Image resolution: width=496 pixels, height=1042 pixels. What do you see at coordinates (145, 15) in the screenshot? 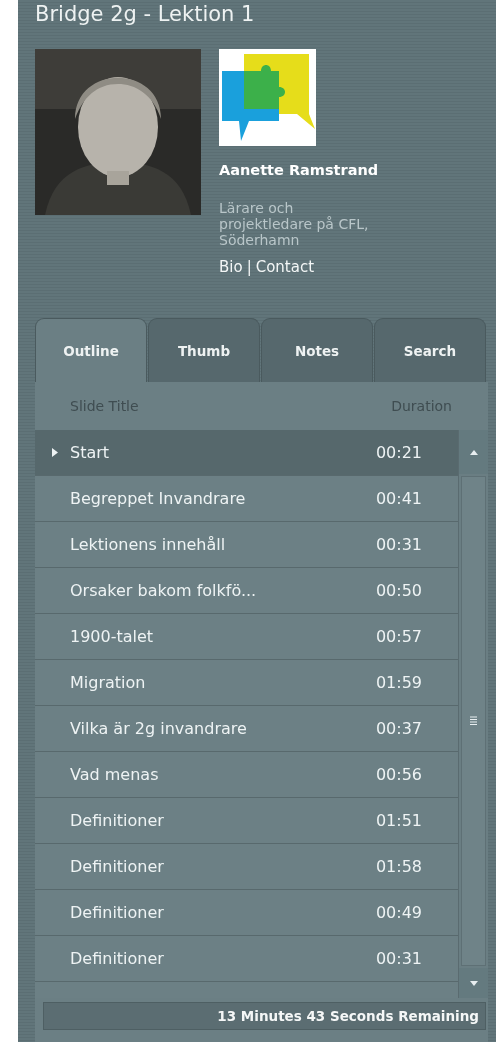
I see `presentation-title: Bridge 2g - Lektion 1` at bounding box center [145, 15].